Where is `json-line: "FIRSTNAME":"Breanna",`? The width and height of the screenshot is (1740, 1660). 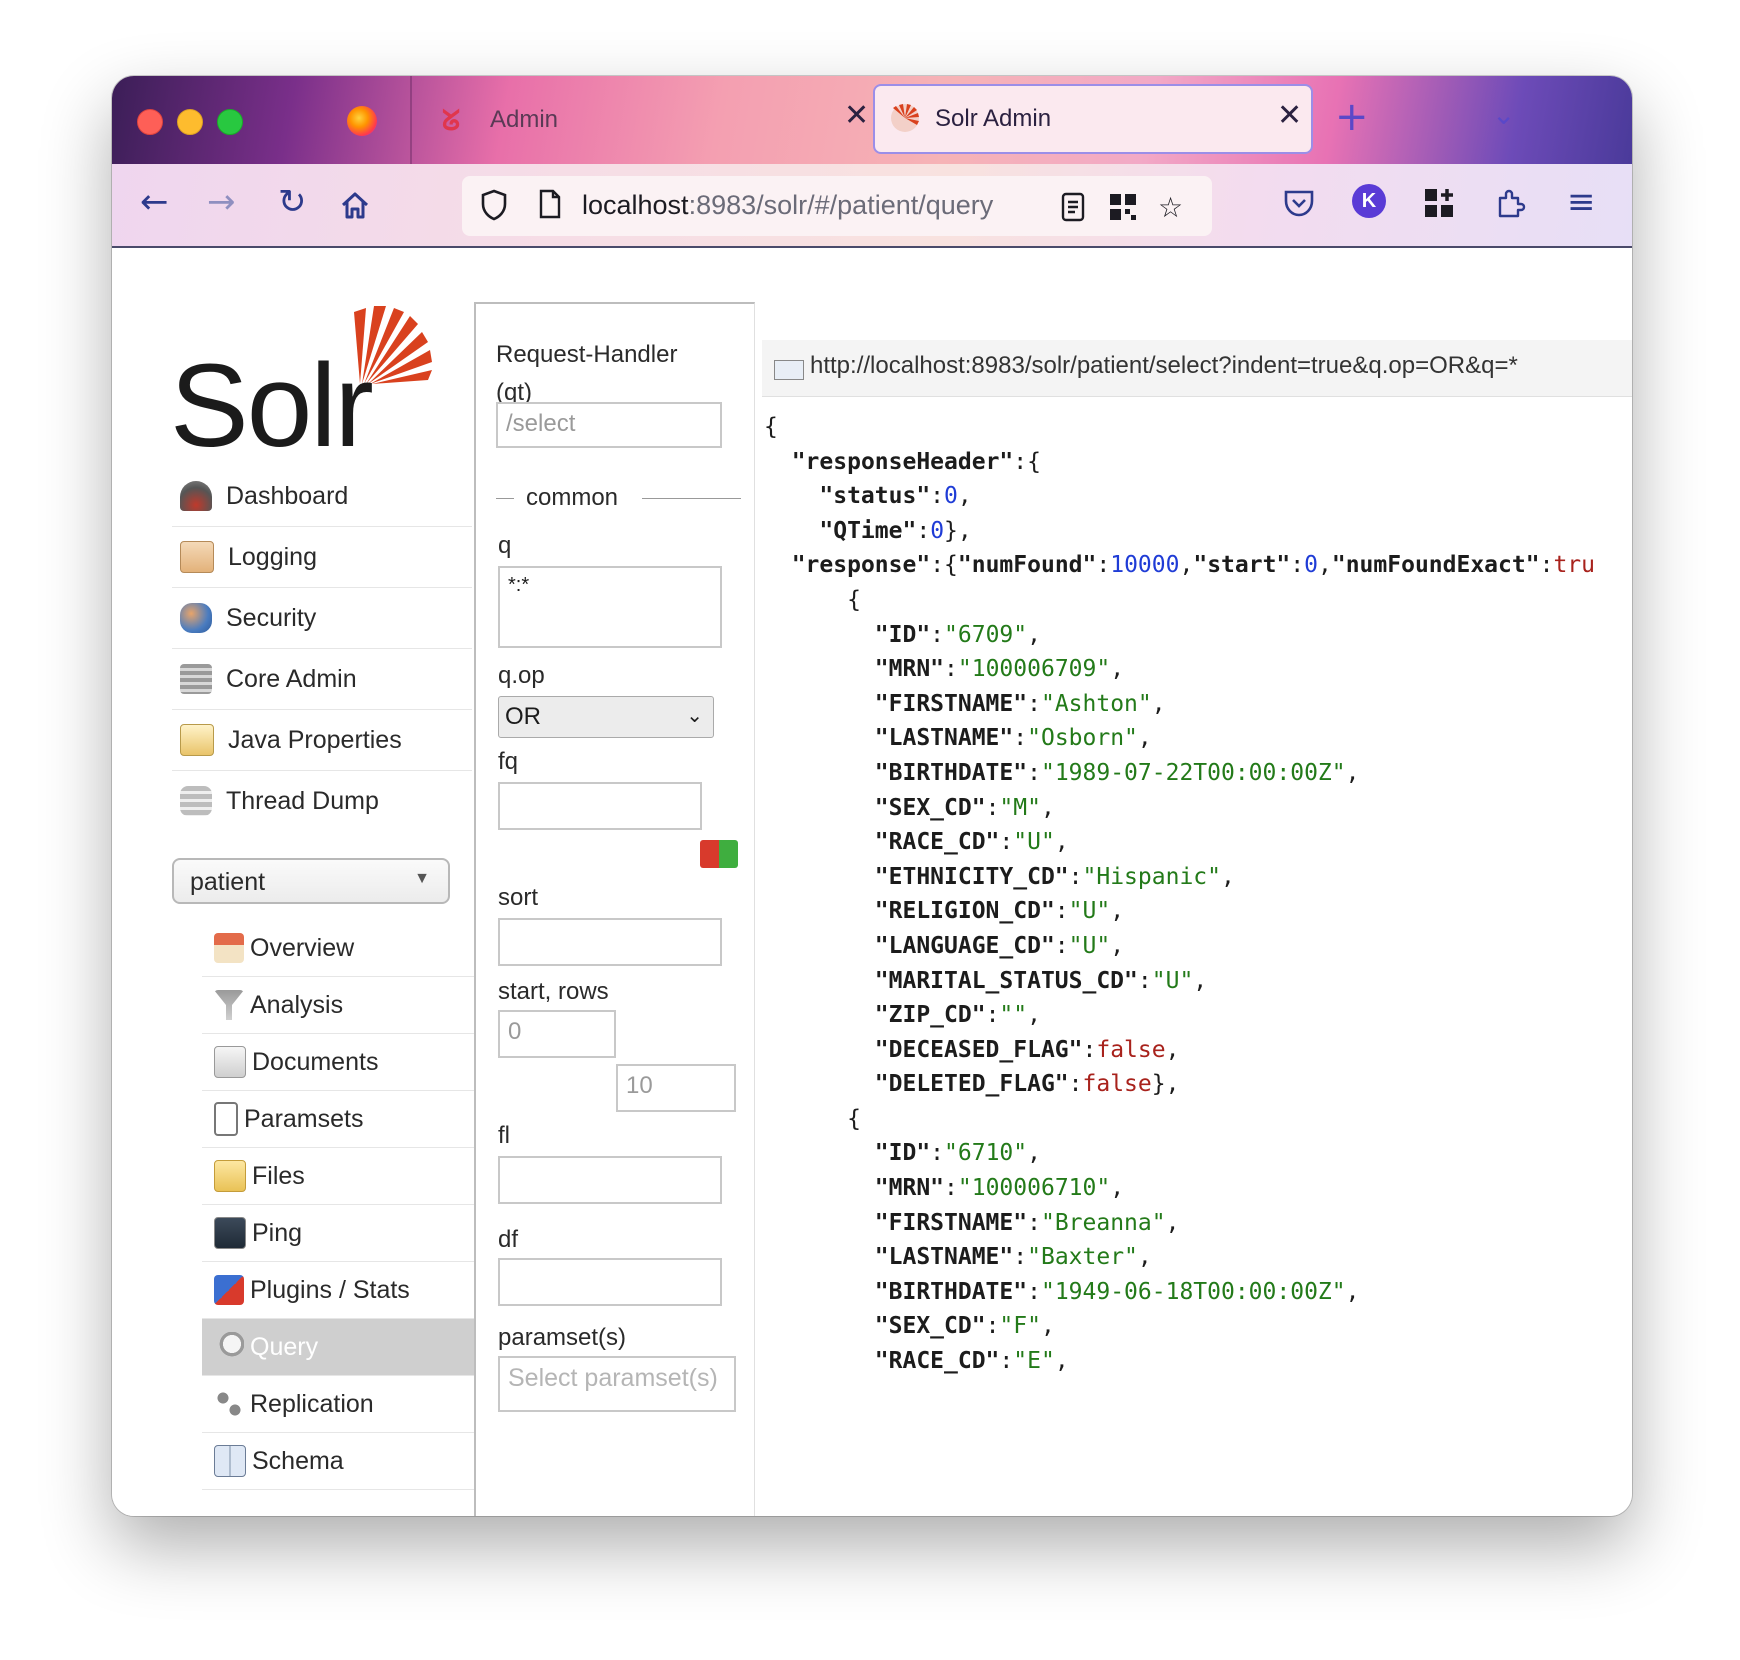 json-line: "FIRSTNAME":"Breanna", is located at coordinates (1027, 1222).